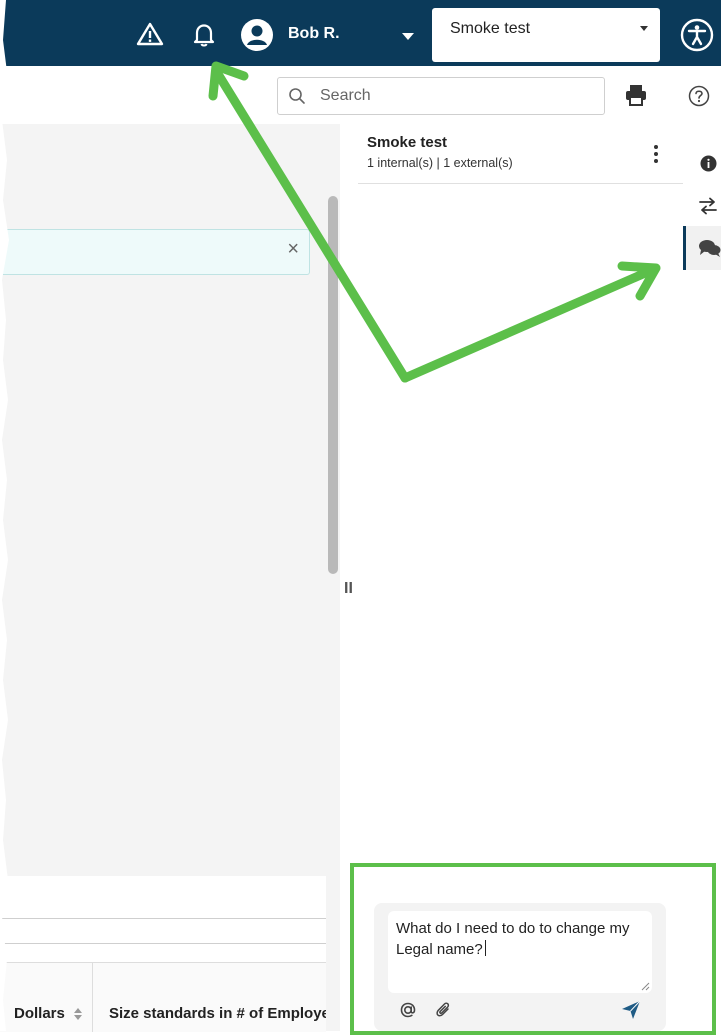 This screenshot has height=1035, width=721. I want to click on context-select: Smoke test, so click(546, 35).